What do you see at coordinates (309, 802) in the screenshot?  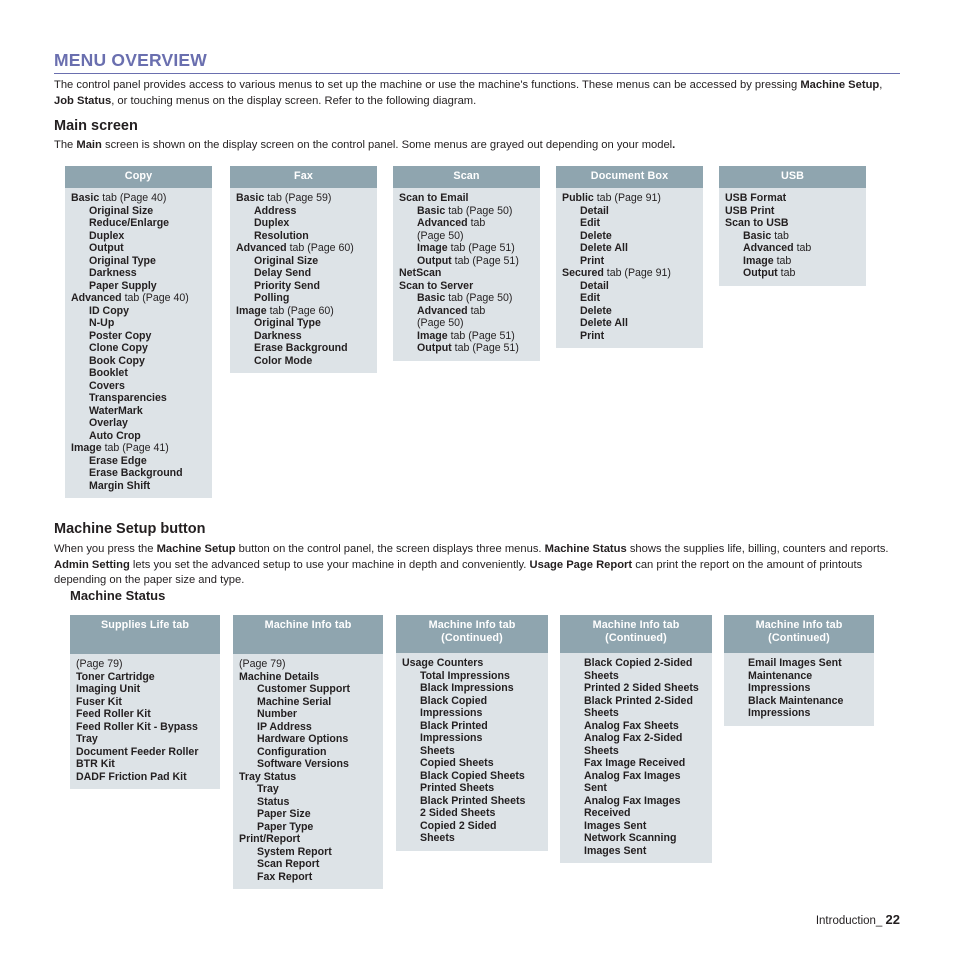 I see `menu-item: Status` at bounding box center [309, 802].